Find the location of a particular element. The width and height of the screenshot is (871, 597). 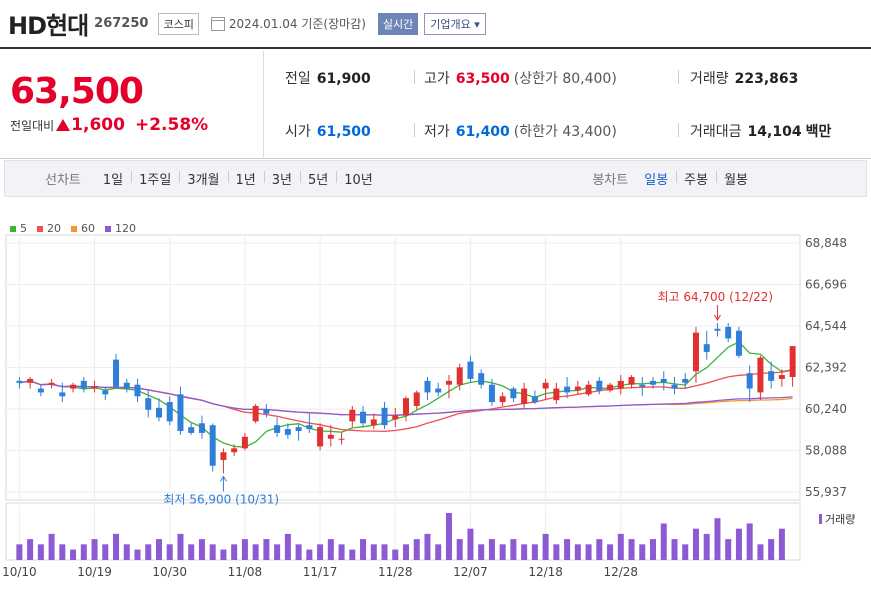

stat-open: 시가 61,500 is located at coordinates (328, 132).